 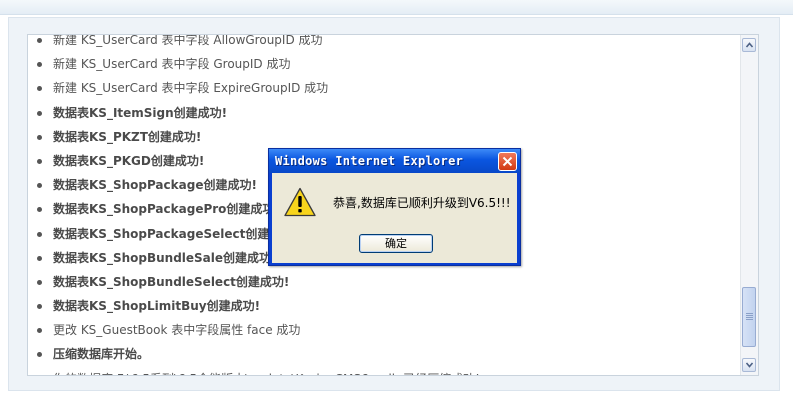 What do you see at coordinates (369, 161) in the screenshot?
I see `dialog-title: Windows Internet Explorer` at bounding box center [369, 161].